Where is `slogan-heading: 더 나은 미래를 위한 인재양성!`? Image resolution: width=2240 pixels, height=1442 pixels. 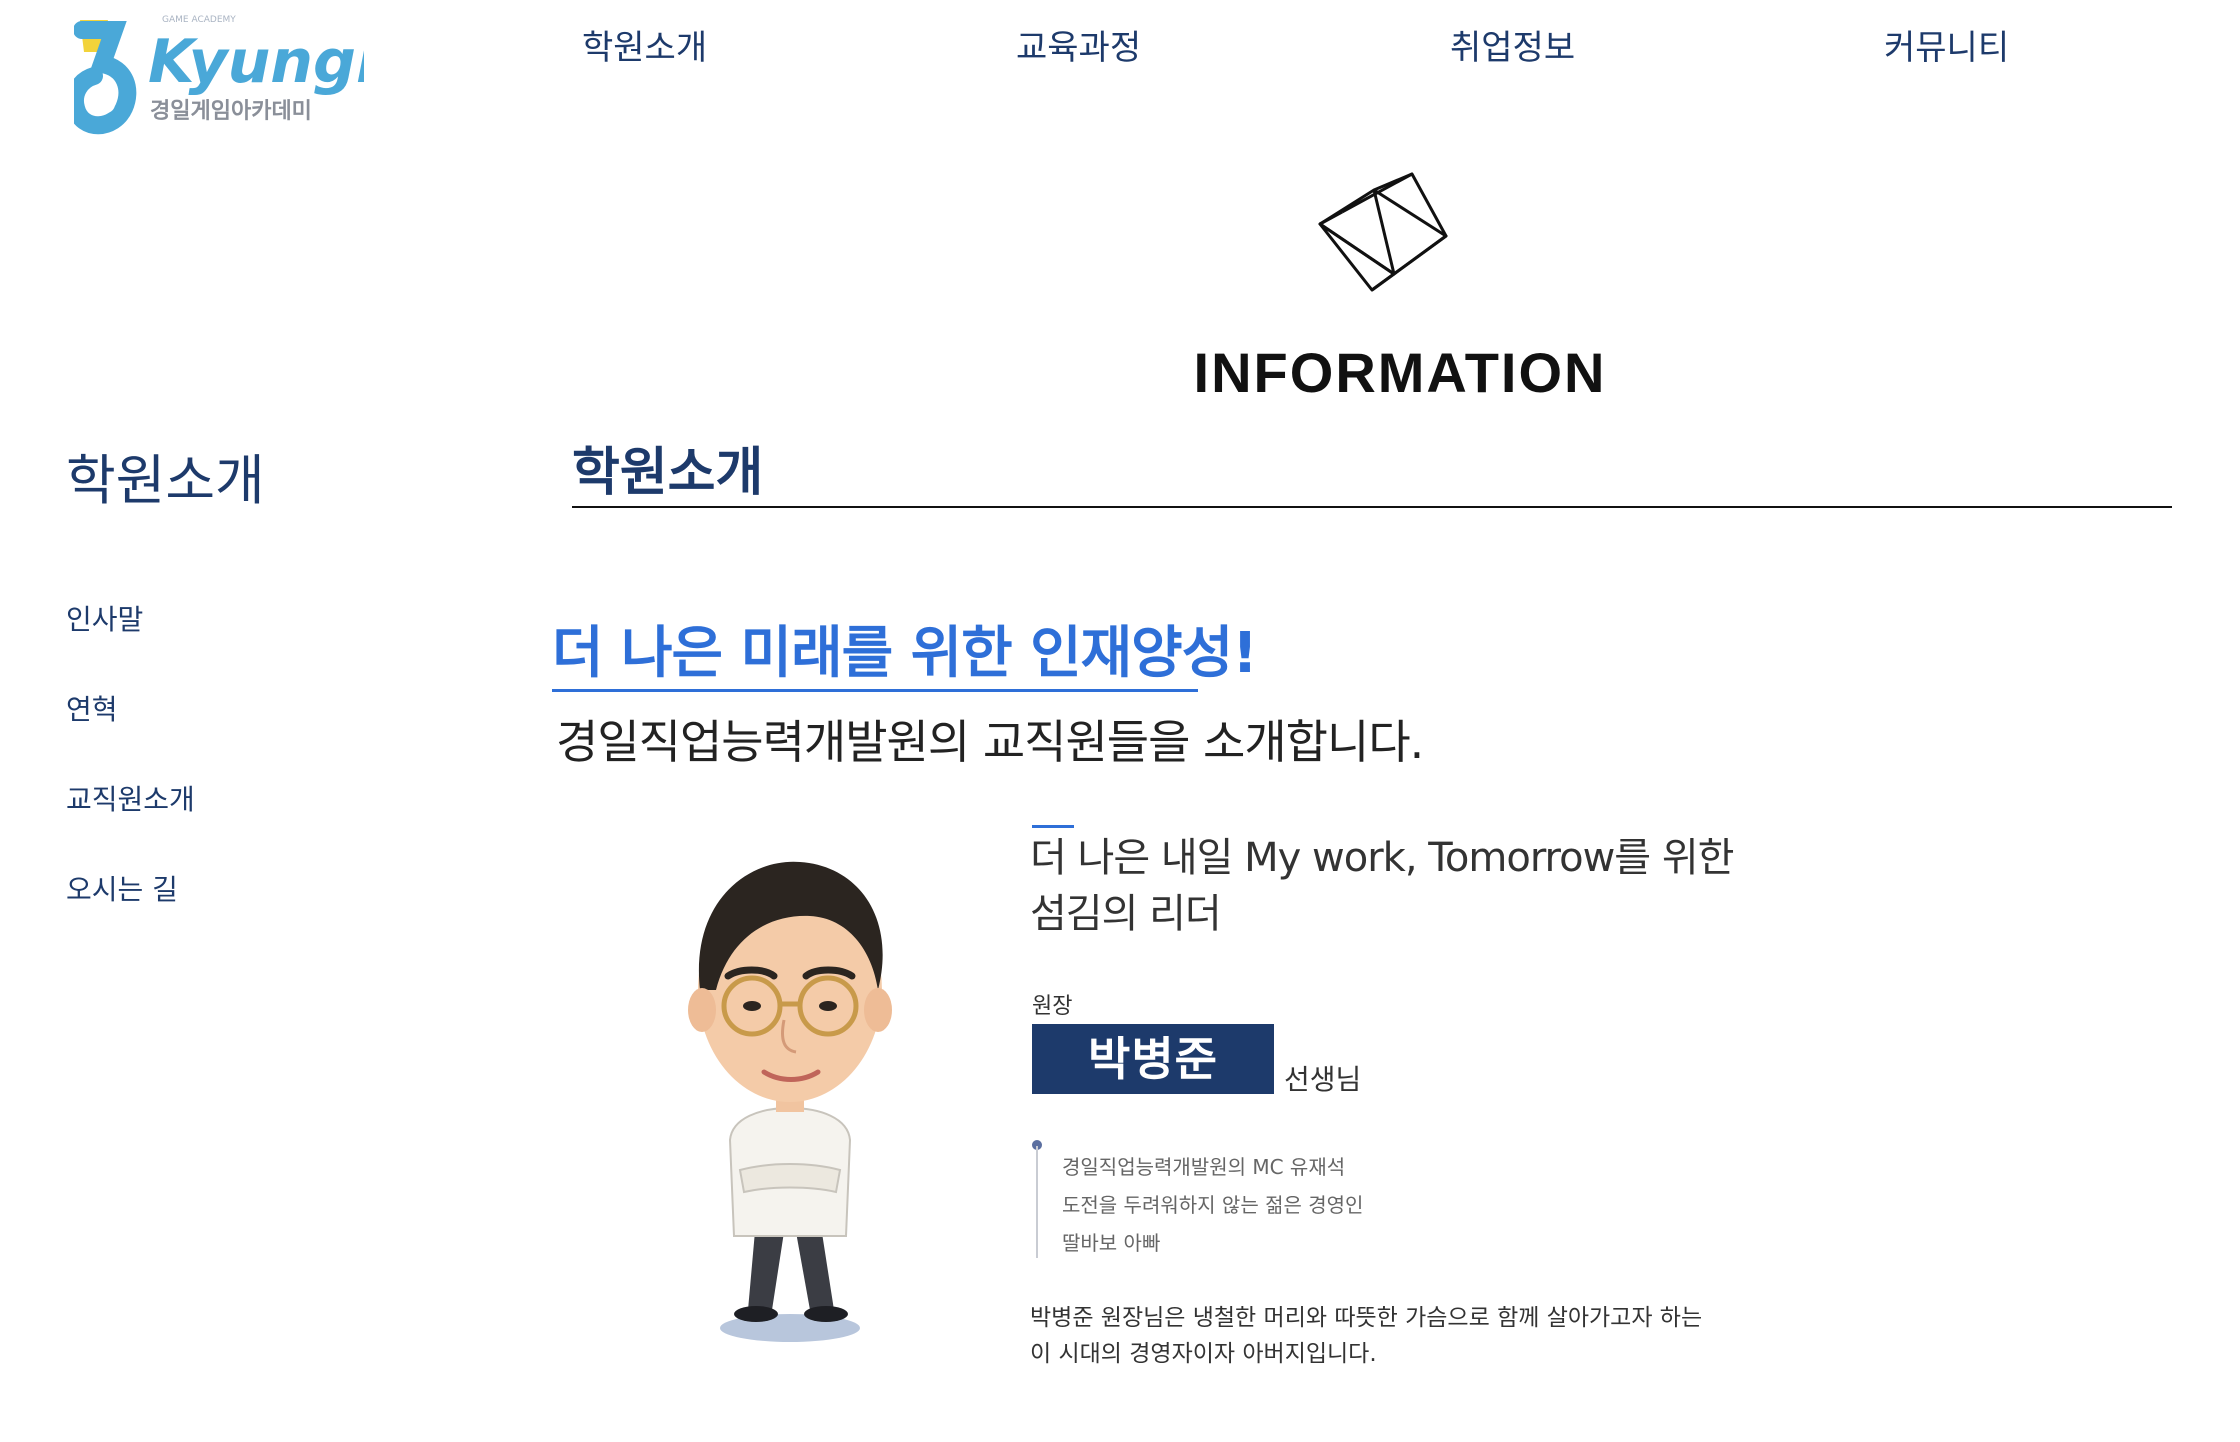 slogan-heading: 더 나은 미래를 위한 인재양성! is located at coordinates (905, 653).